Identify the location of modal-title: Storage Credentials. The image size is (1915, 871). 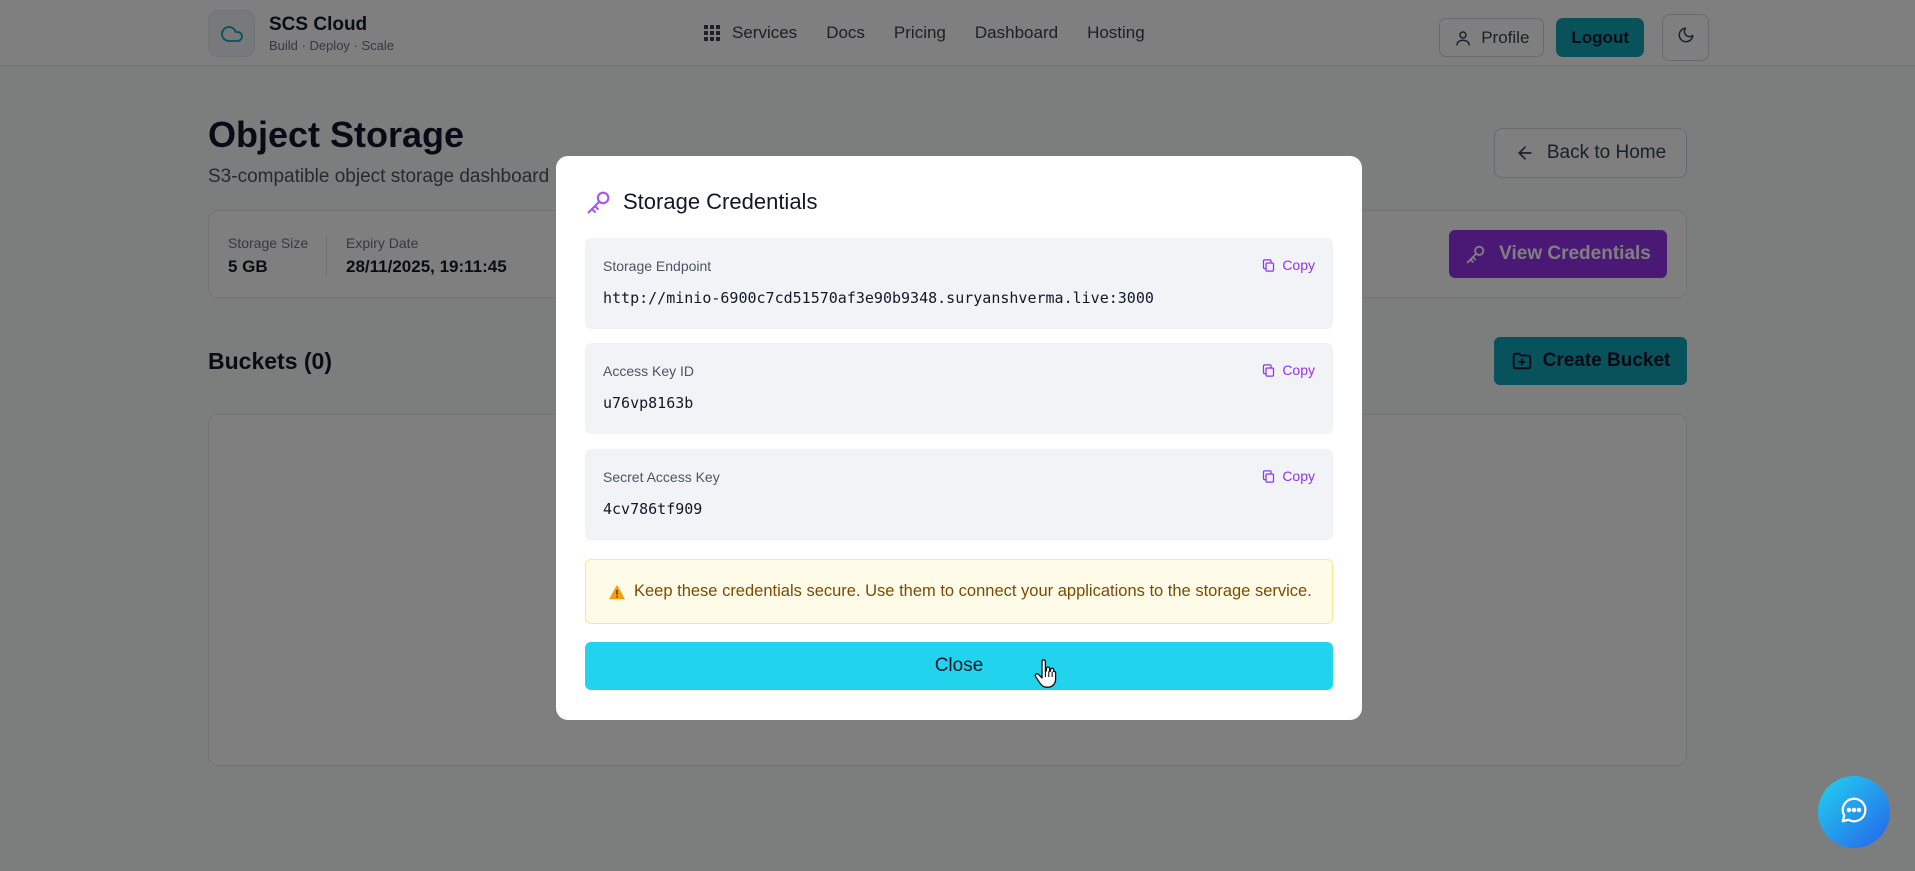
(720, 201).